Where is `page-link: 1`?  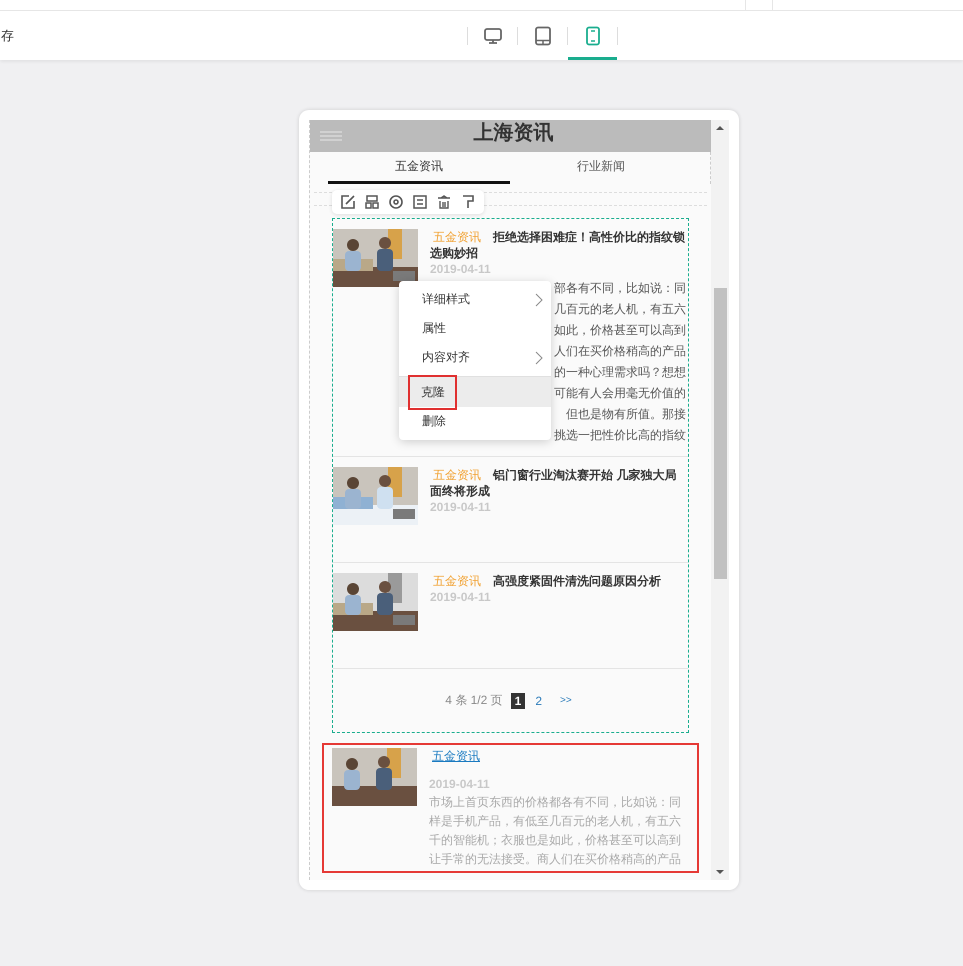 page-link: 1 is located at coordinates (518, 700).